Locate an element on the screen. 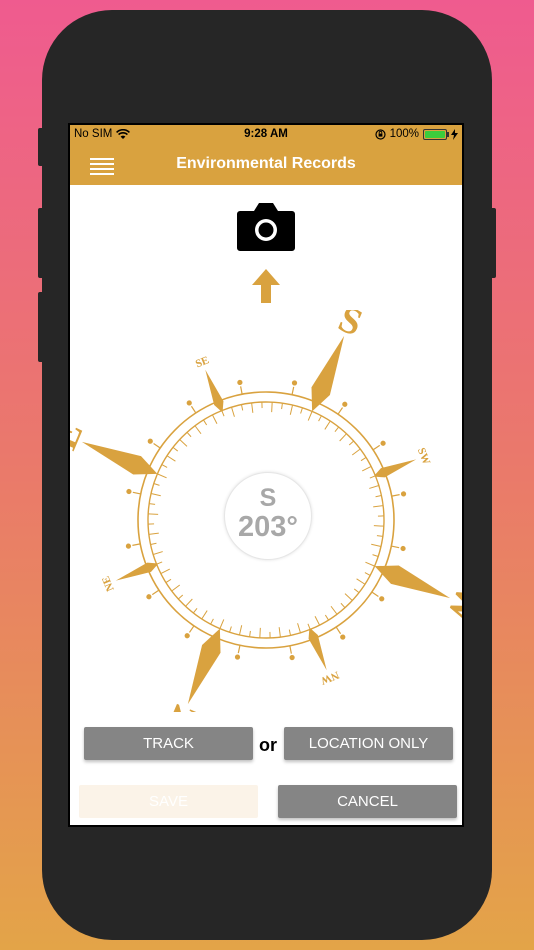  track-button: TRACK is located at coordinates (168, 743).